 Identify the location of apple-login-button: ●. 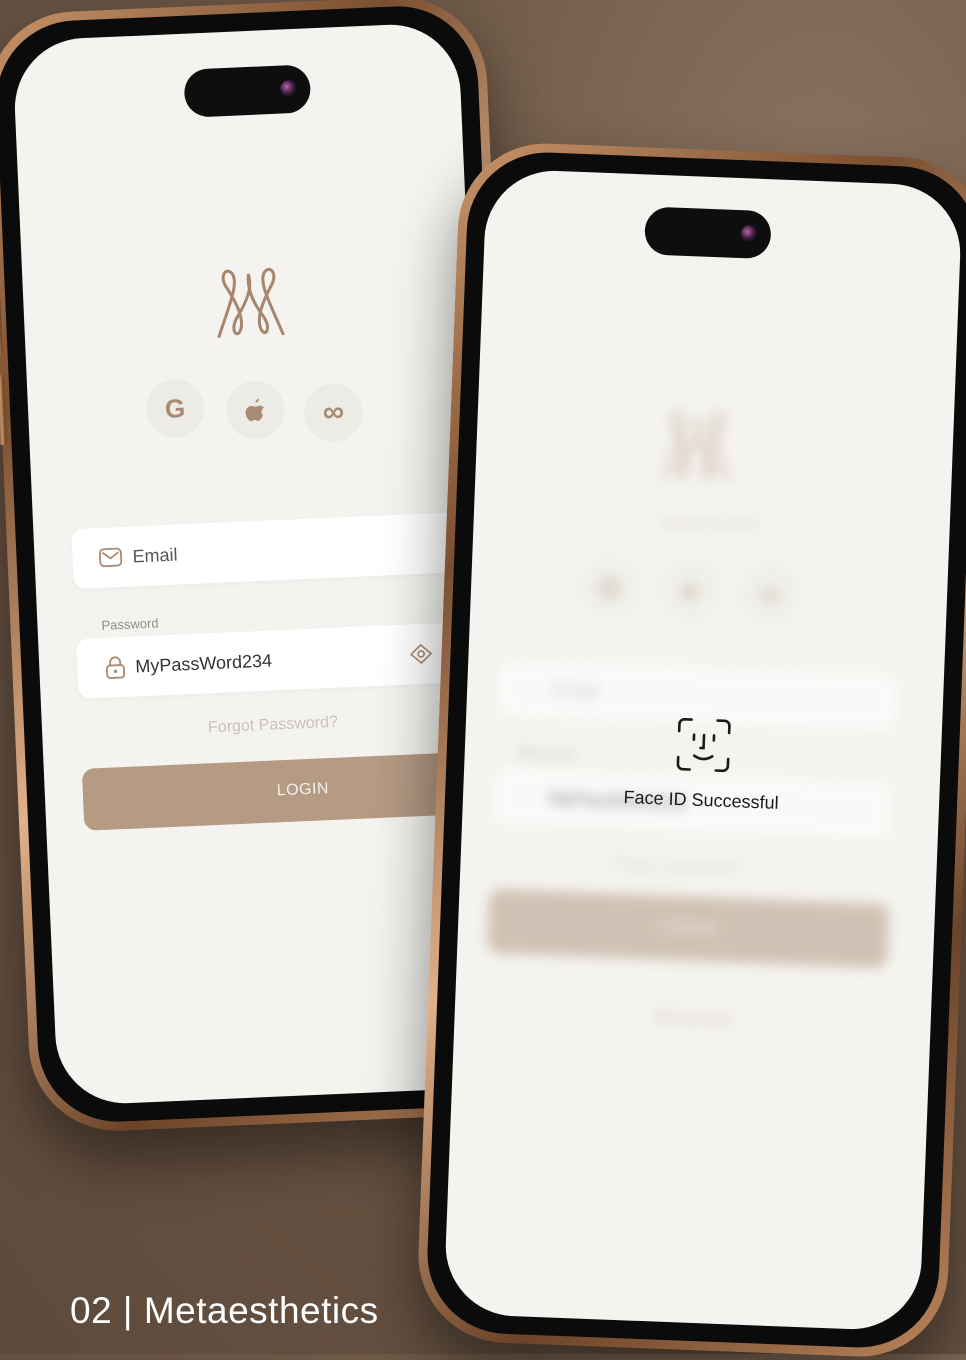
(690, 590).